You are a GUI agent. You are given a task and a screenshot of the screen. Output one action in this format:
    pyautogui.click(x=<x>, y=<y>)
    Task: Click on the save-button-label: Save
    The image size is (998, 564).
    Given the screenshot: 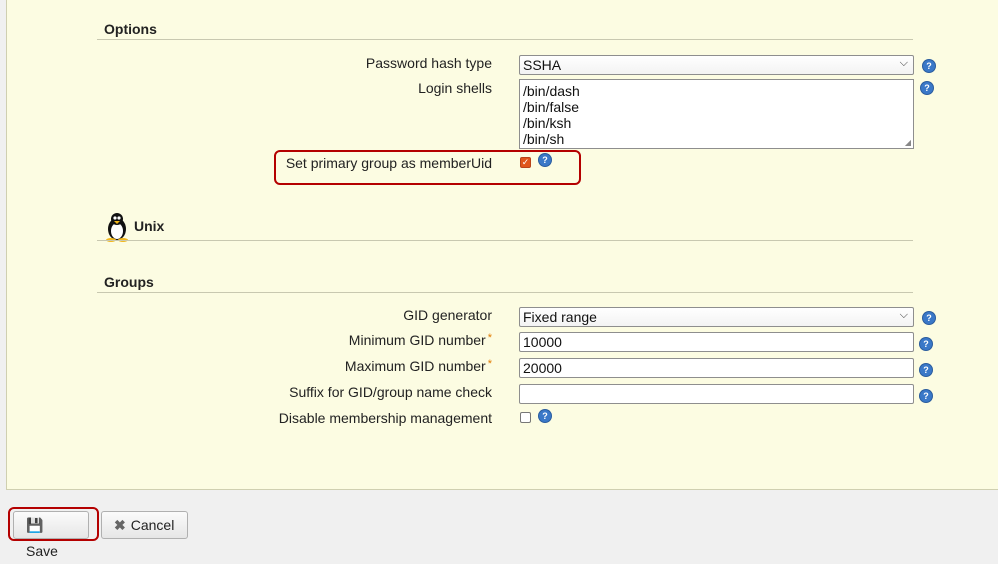 What is the action you would take?
    pyautogui.click(x=42, y=551)
    